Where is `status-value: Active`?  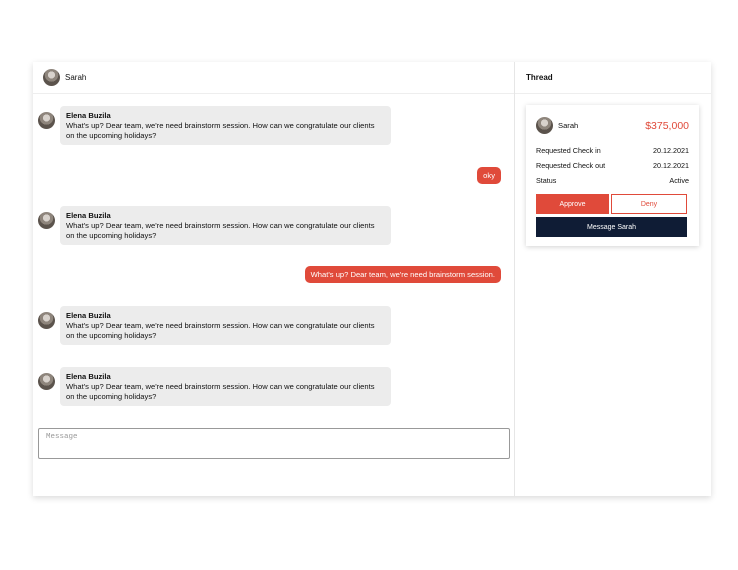
status-value: Active is located at coordinates (679, 180).